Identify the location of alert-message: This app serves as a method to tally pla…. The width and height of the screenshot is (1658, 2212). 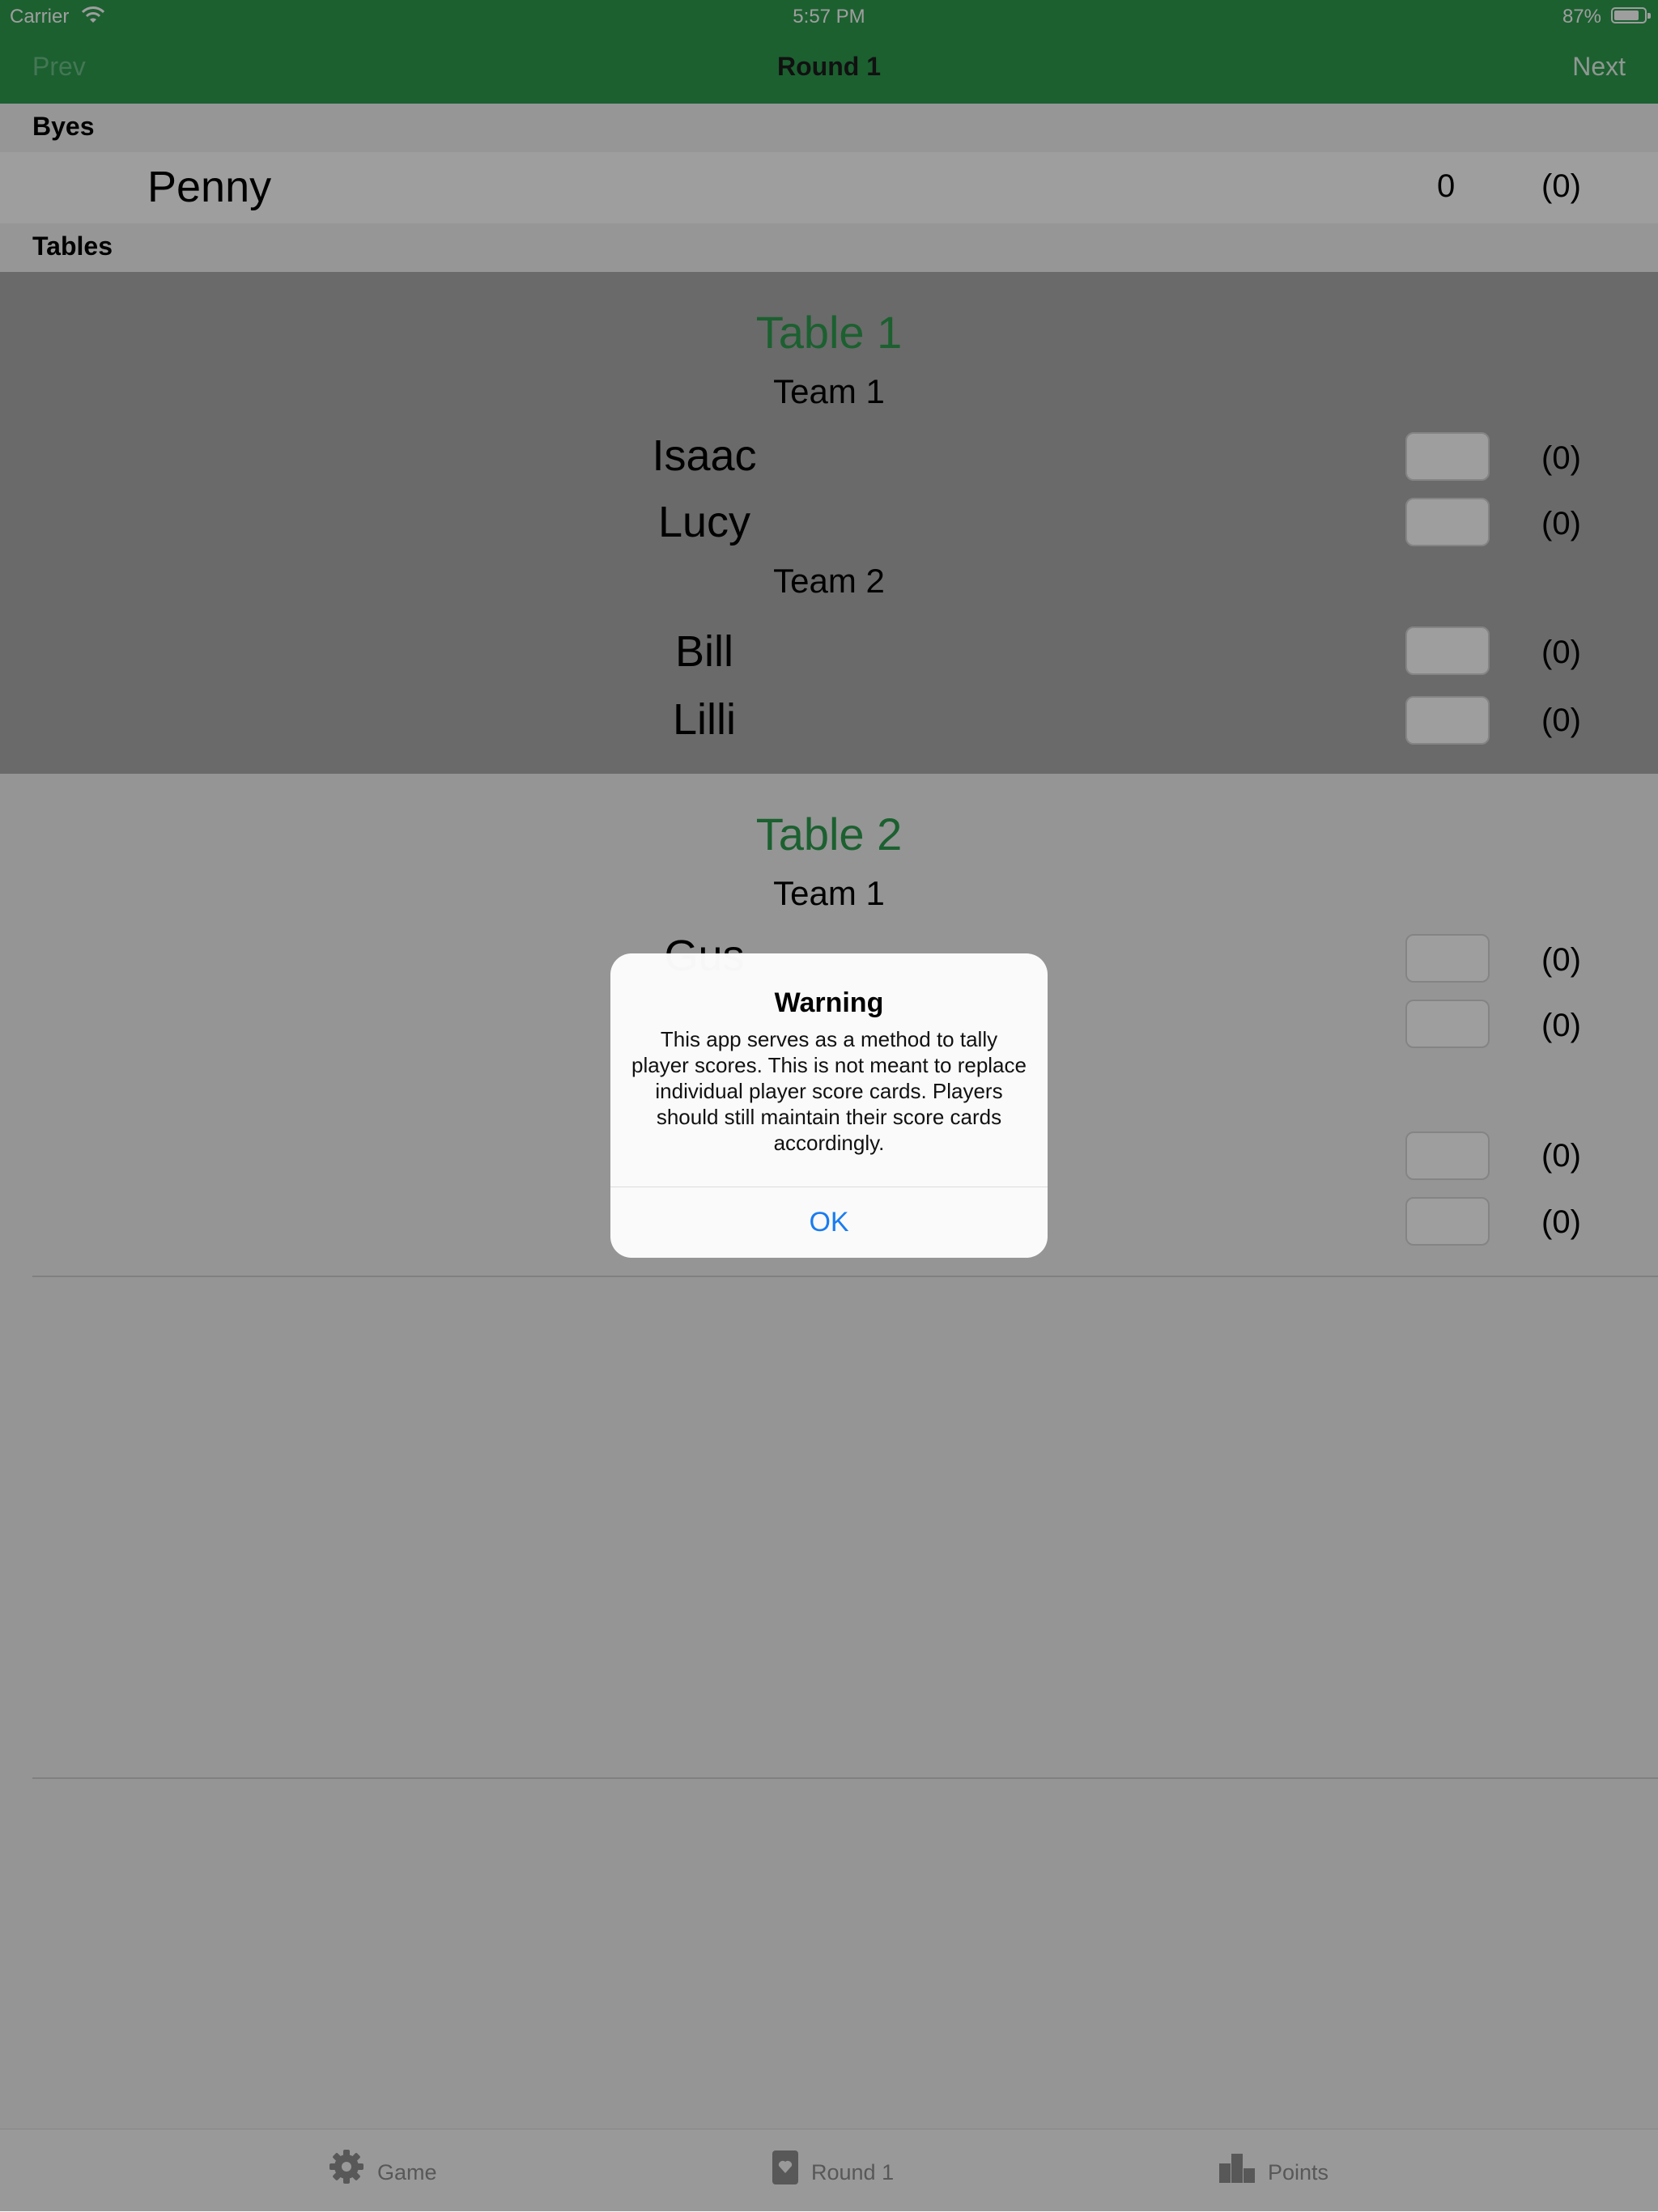
(829, 1091).